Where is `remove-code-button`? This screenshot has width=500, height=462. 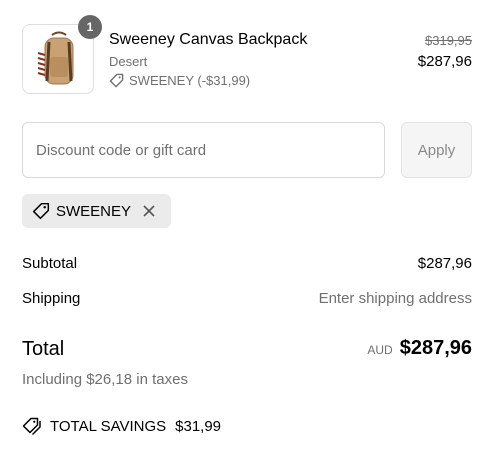 remove-code-button is located at coordinates (149, 211).